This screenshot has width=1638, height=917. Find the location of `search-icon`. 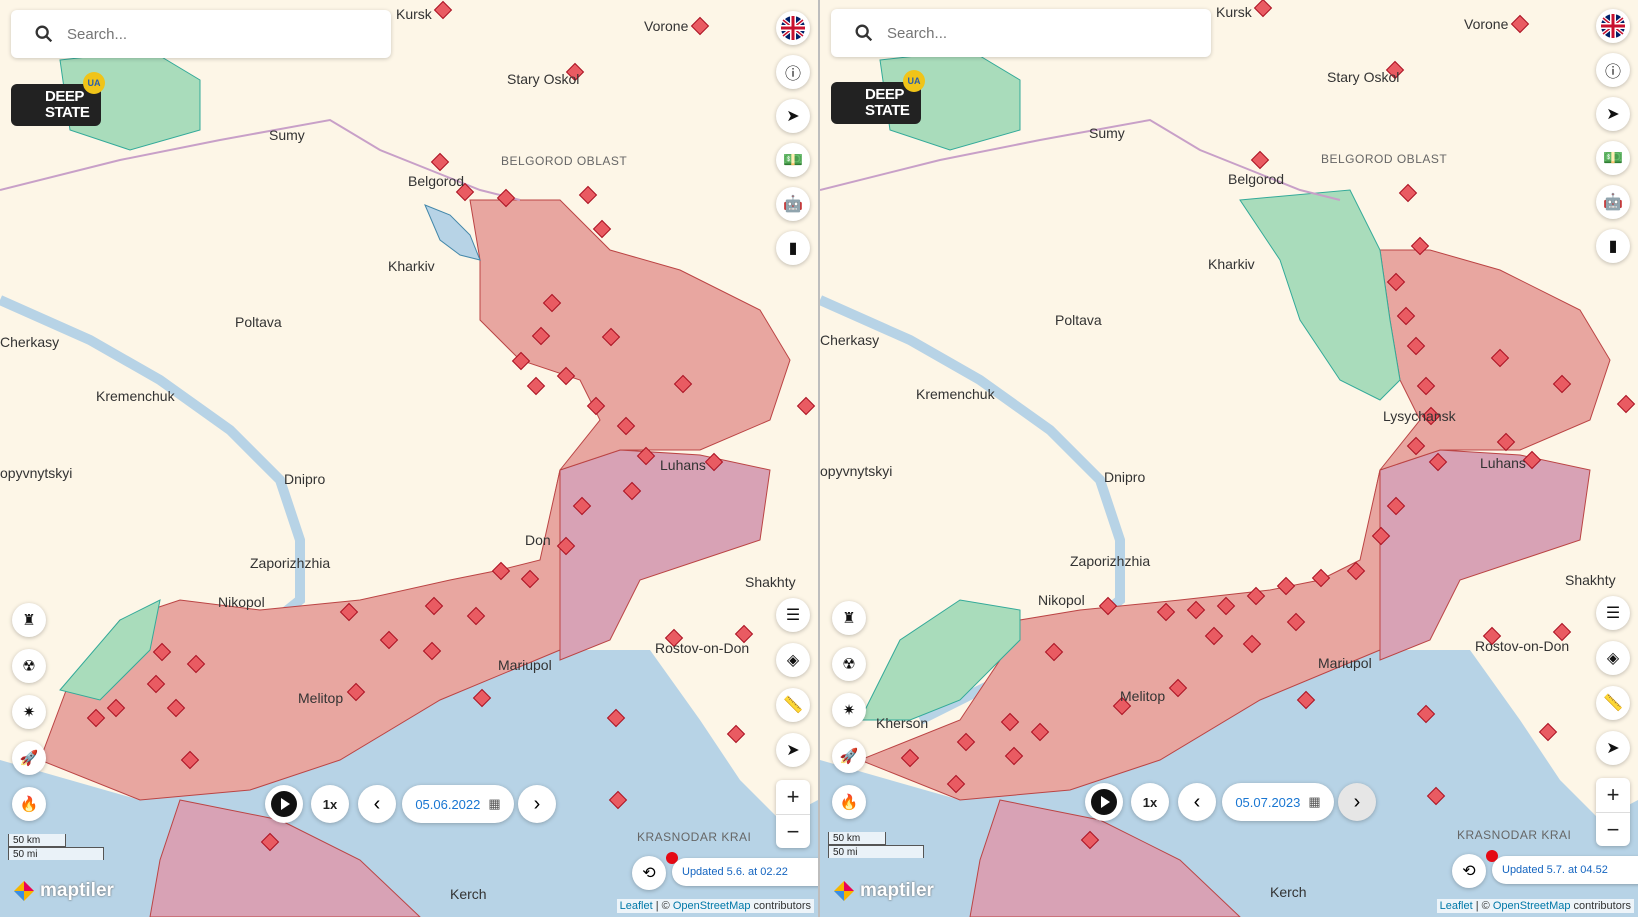

search-icon is located at coordinates (864, 33).